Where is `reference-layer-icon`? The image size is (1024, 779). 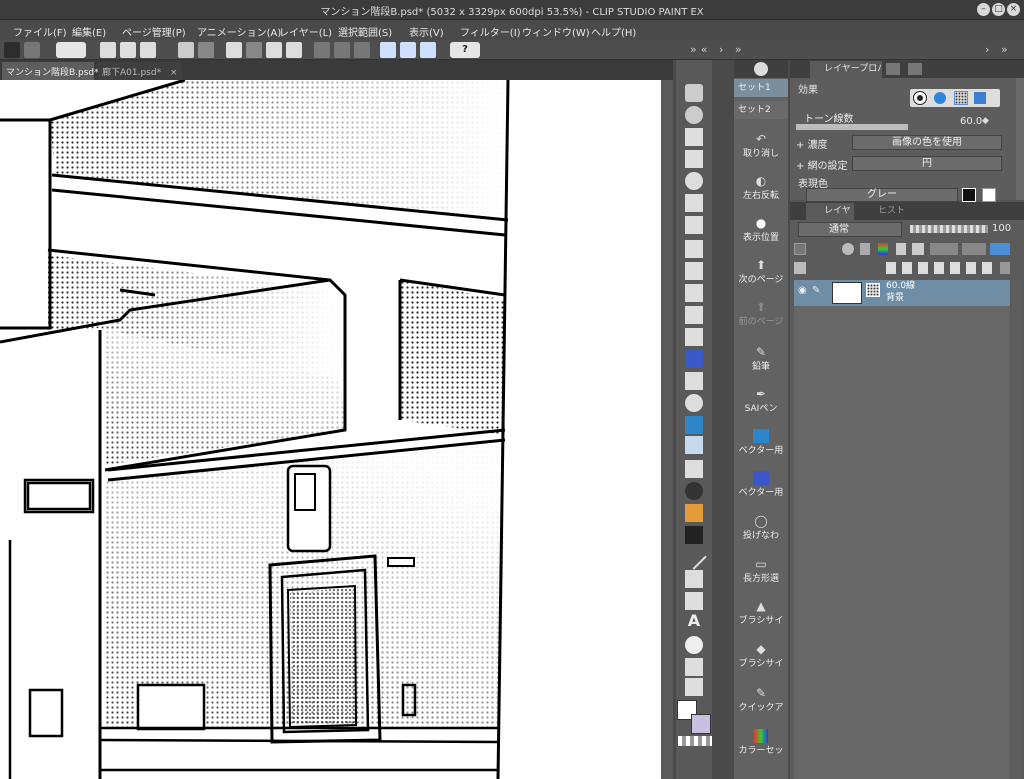
reference-layer-icon is located at coordinates (865, 249).